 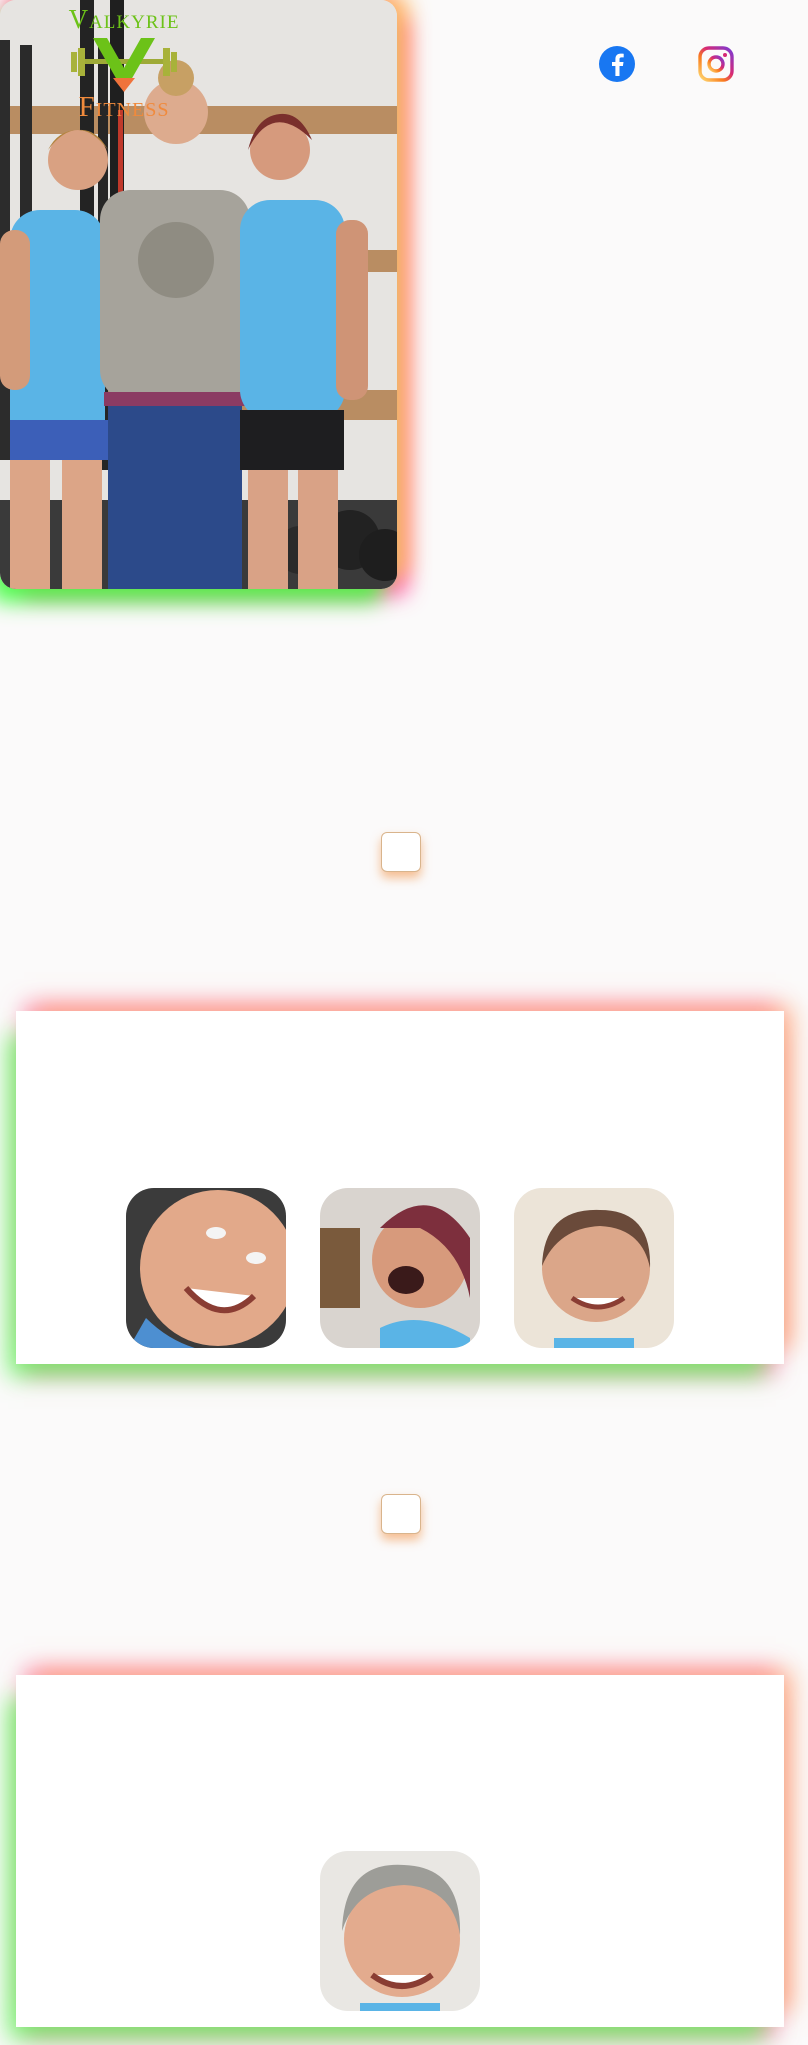 What do you see at coordinates (124, 107) in the screenshot?
I see `logo-word-fitness: Fitness` at bounding box center [124, 107].